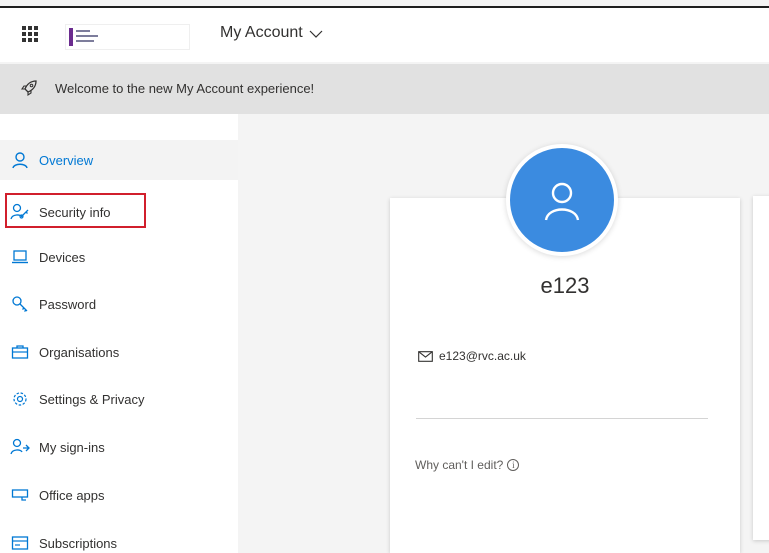 The width and height of the screenshot is (769, 553). Describe the element at coordinates (761, 368) in the screenshot. I see `secondary-card` at that location.